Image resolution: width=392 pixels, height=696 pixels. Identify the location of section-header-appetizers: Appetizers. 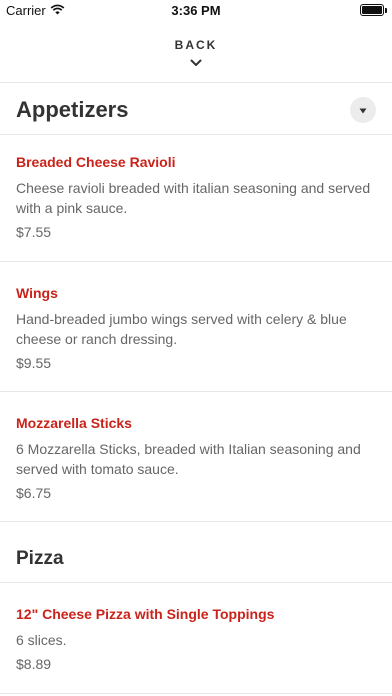
(196, 110).